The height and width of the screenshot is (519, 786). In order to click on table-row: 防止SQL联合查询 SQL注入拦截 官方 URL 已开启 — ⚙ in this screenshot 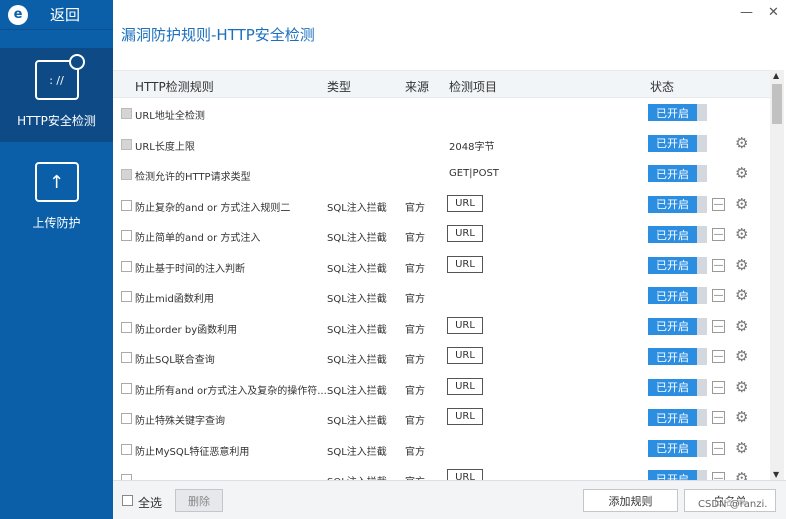, I will do `click(441, 357)`.